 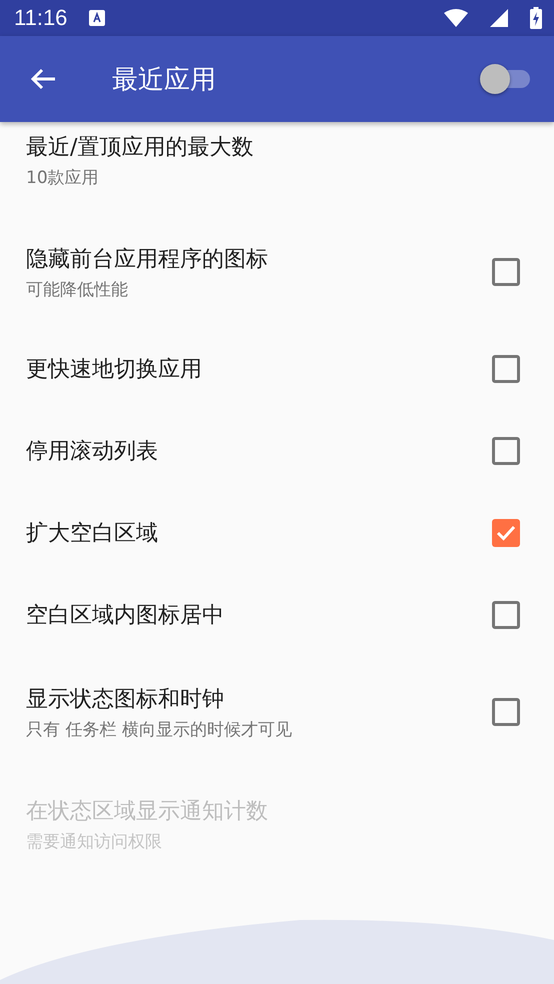 What do you see at coordinates (97, 18) in the screenshot?
I see `keyboard-icon` at bounding box center [97, 18].